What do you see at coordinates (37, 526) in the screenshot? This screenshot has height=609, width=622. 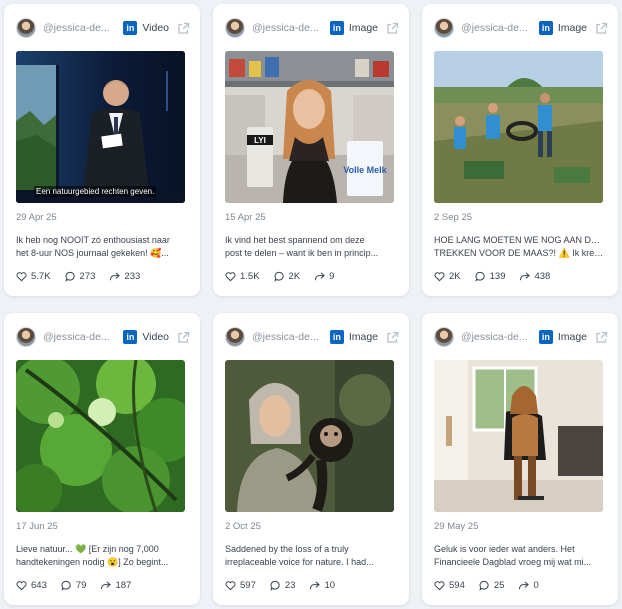 I see `post-date: 17 Jun 25` at bounding box center [37, 526].